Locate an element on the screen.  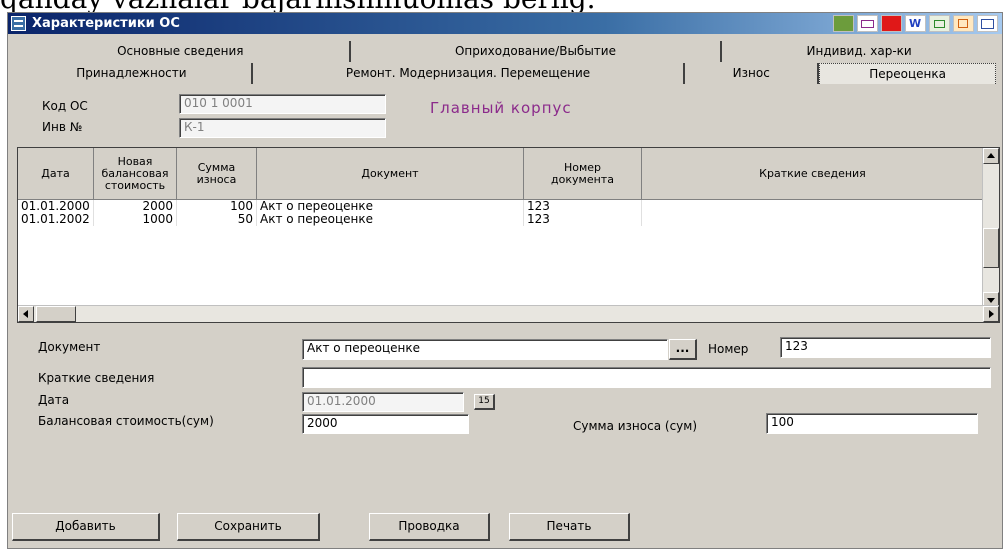
wear-cell: 100 is located at coordinates (217, 206).